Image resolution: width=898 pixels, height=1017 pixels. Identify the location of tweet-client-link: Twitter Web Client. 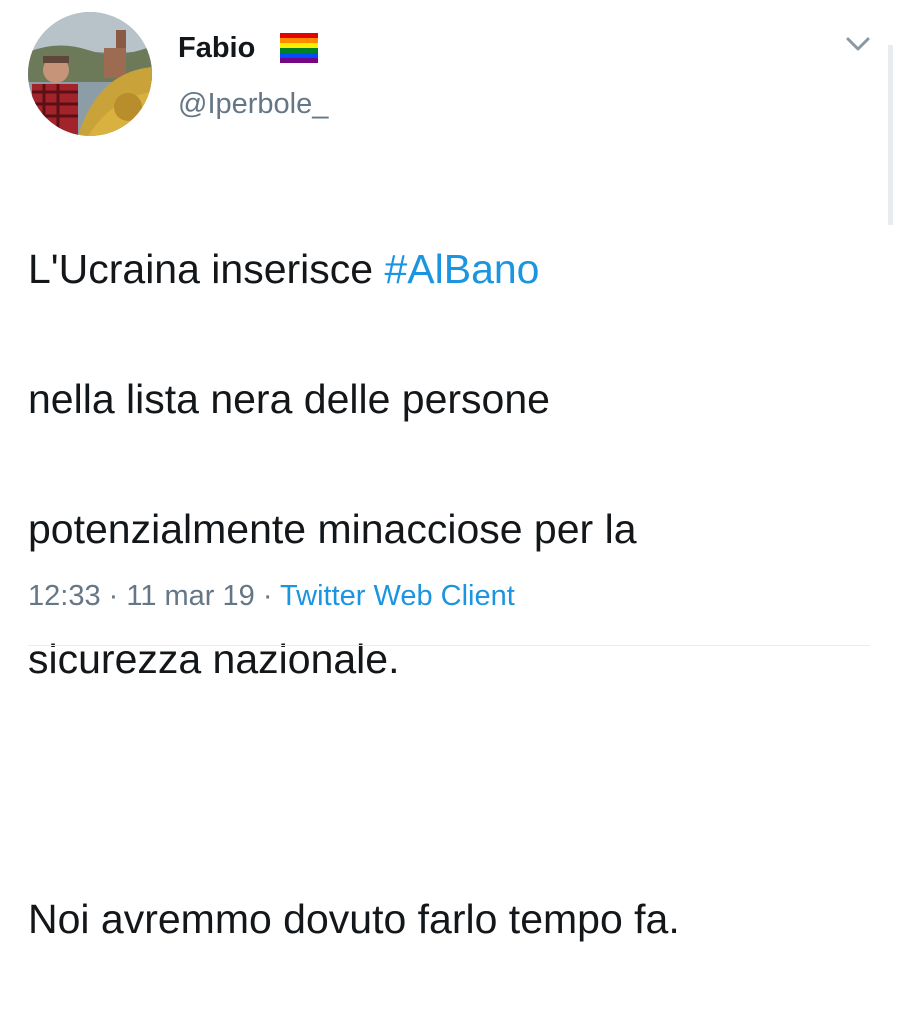
(397, 596).